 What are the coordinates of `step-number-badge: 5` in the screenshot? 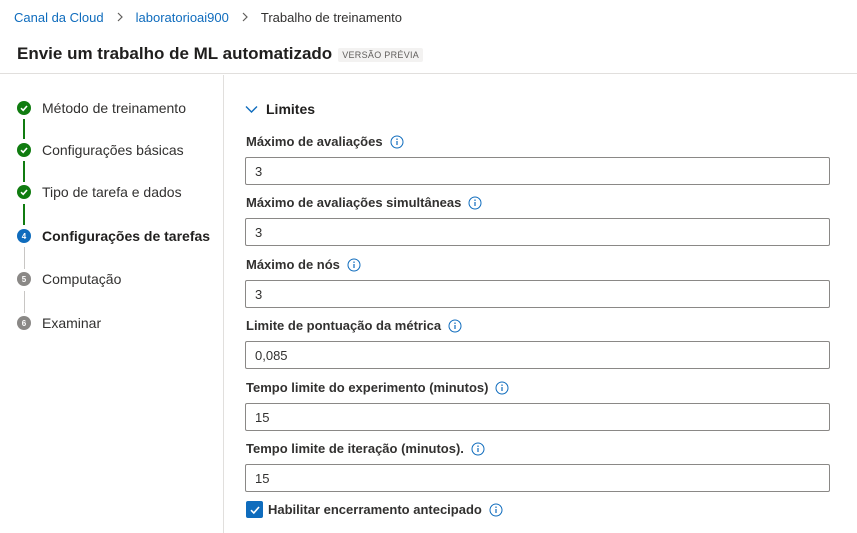 It's located at (24, 279).